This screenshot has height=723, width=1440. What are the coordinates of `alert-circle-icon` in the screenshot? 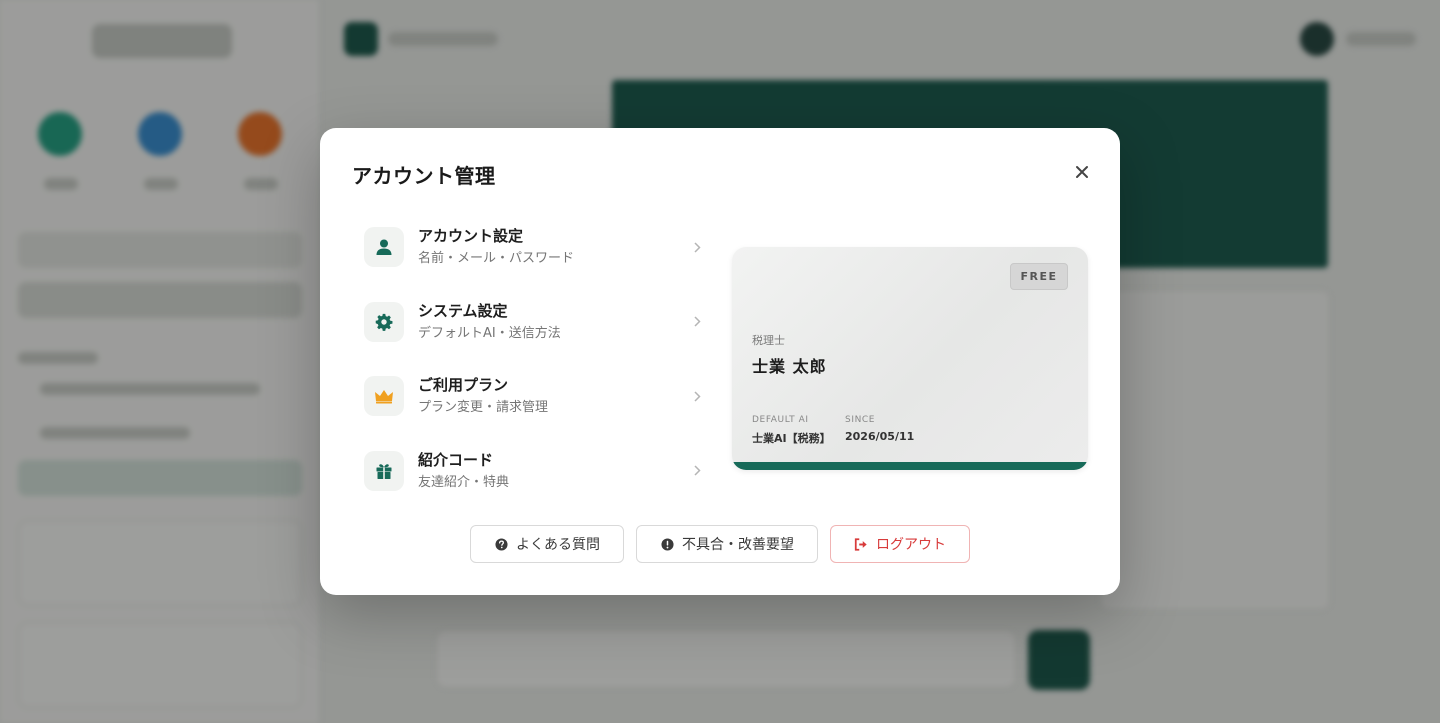 It's located at (667, 544).